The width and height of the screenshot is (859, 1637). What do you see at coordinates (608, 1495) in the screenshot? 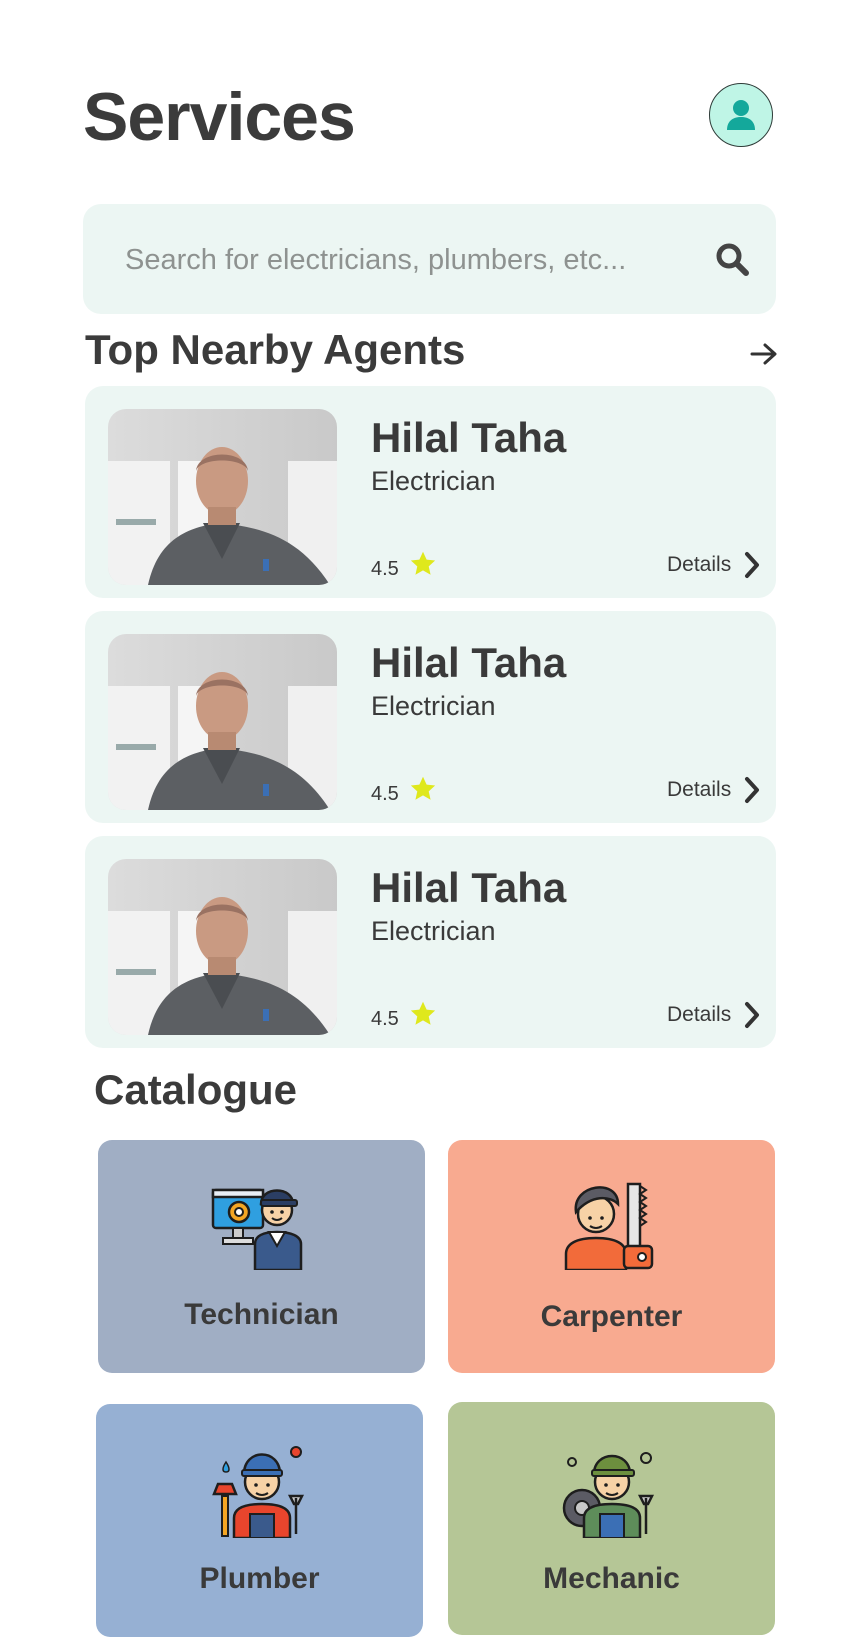
I see `mechanic-icon` at bounding box center [608, 1495].